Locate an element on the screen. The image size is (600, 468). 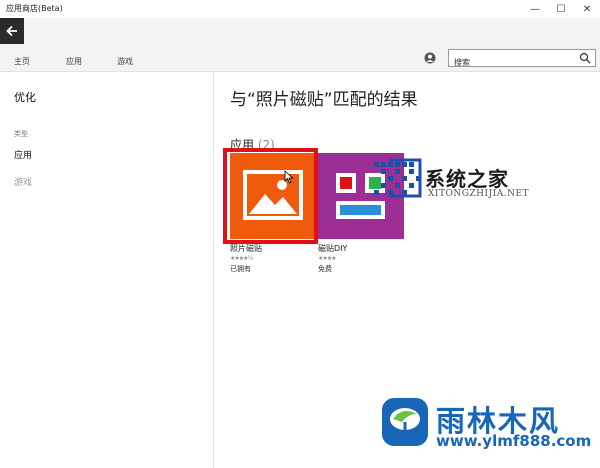
app-price-photo: 已拥有 is located at coordinates (240, 269).